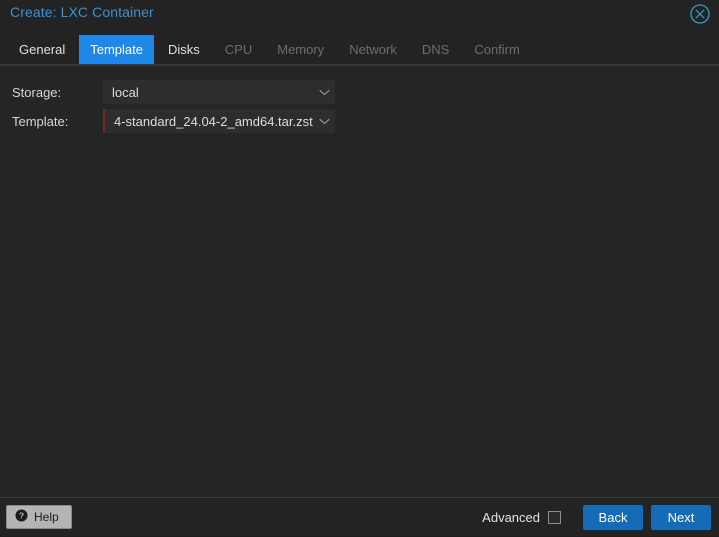 This screenshot has width=719, height=537. I want to click on advanced-checkbox, so click(554, 517).